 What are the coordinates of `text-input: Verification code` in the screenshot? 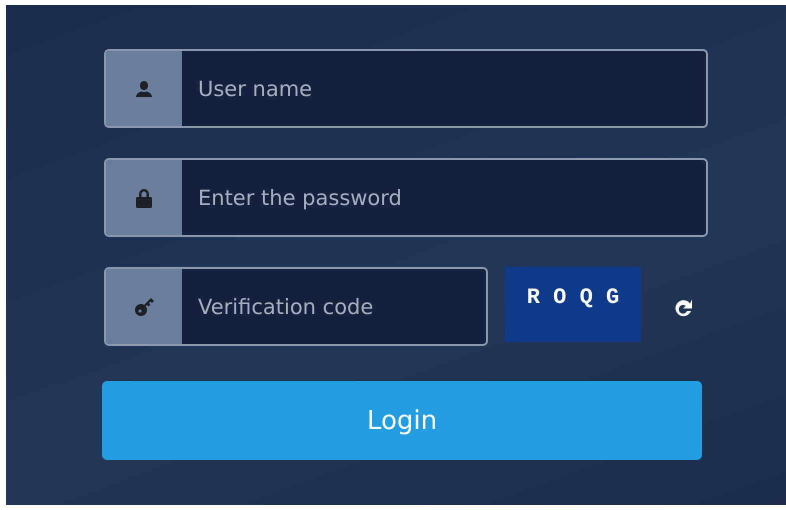 It's located at (334, 306).